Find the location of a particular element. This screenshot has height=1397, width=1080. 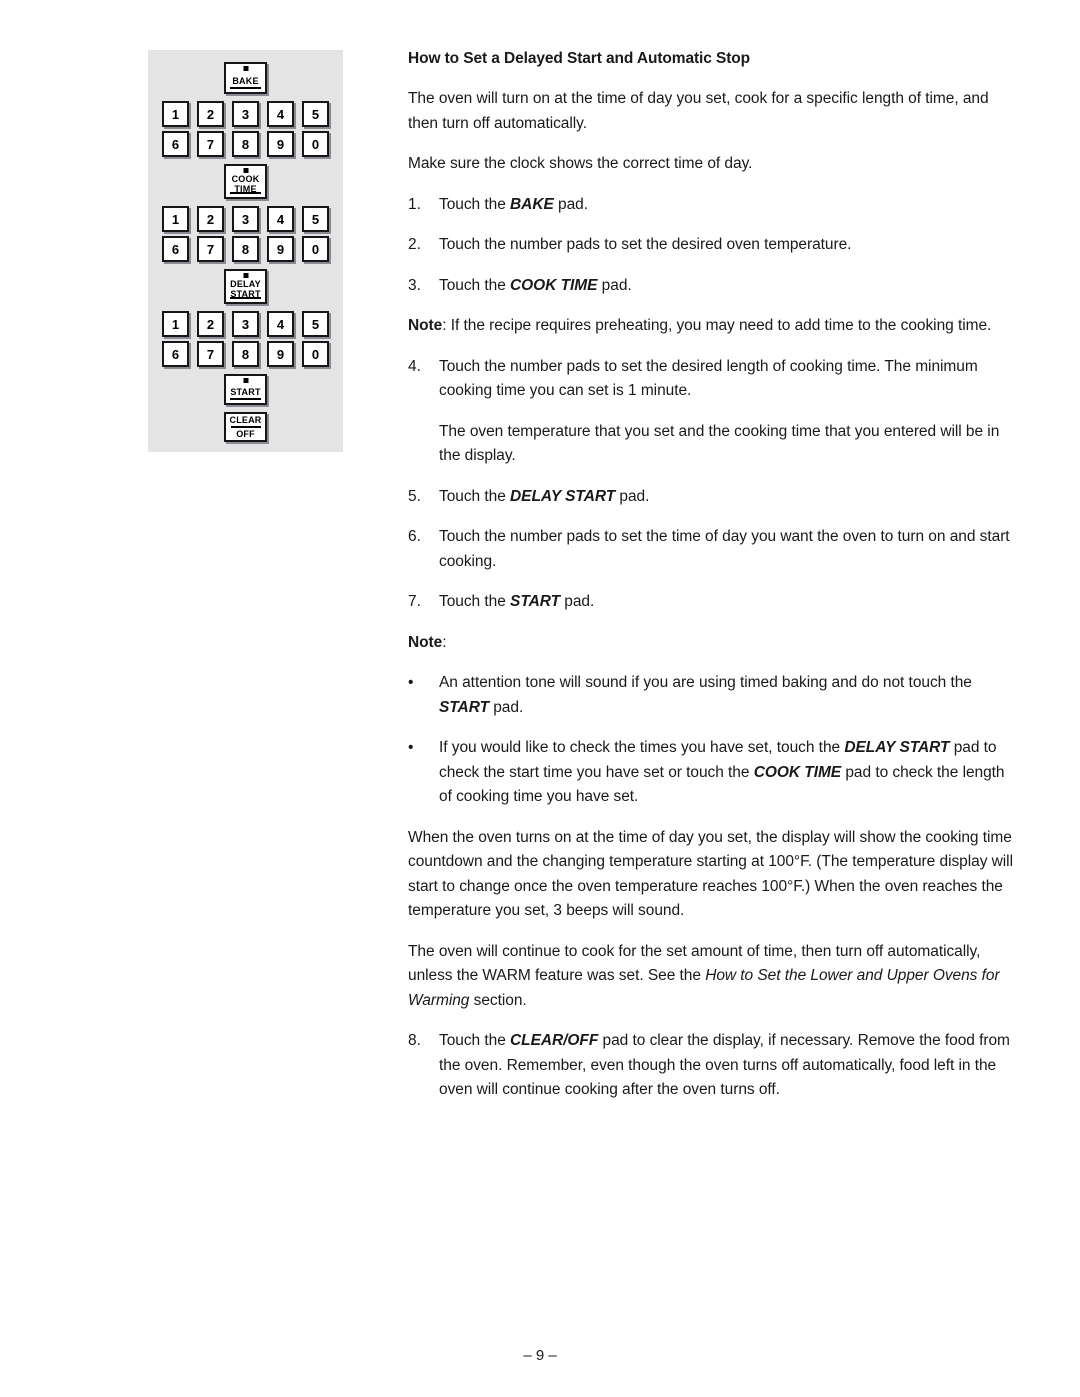

clear-off-pad-key: Clear Off is located at coordinates (245, 427).